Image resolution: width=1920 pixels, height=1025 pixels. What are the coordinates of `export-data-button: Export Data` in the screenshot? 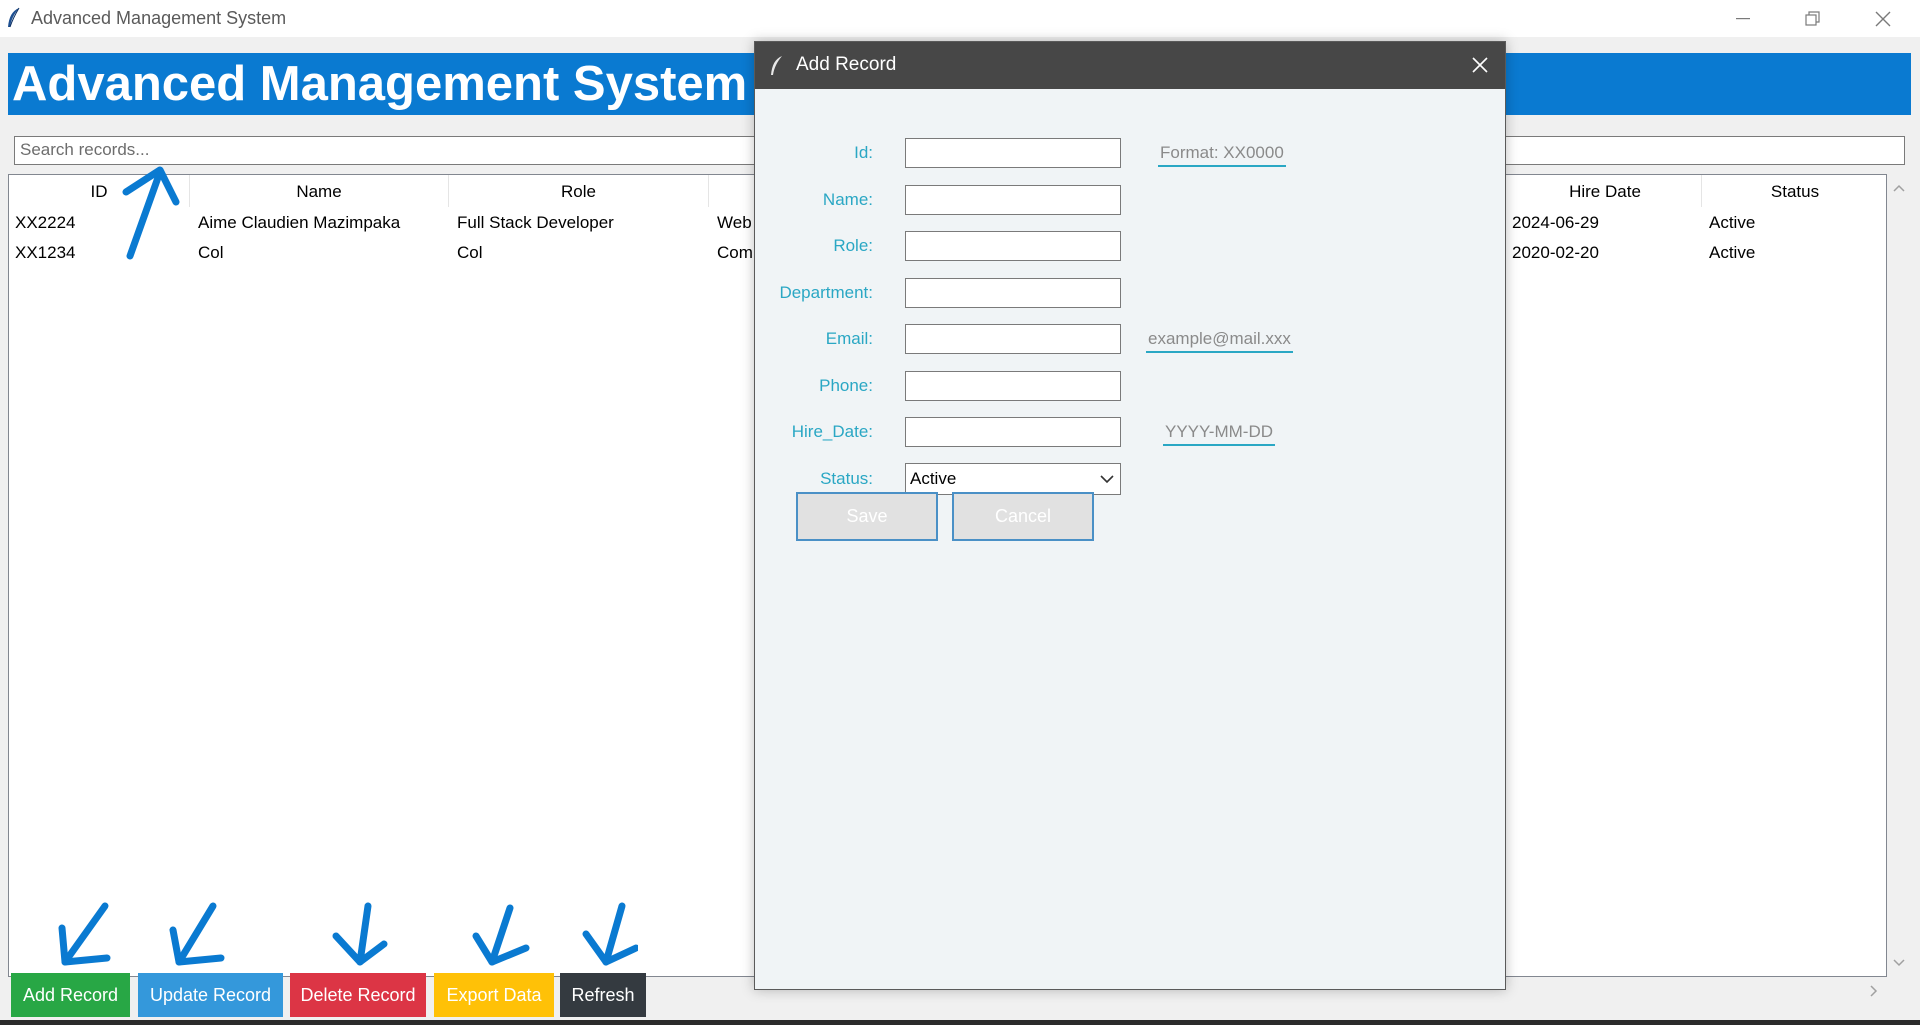 It's located at (494, 995).